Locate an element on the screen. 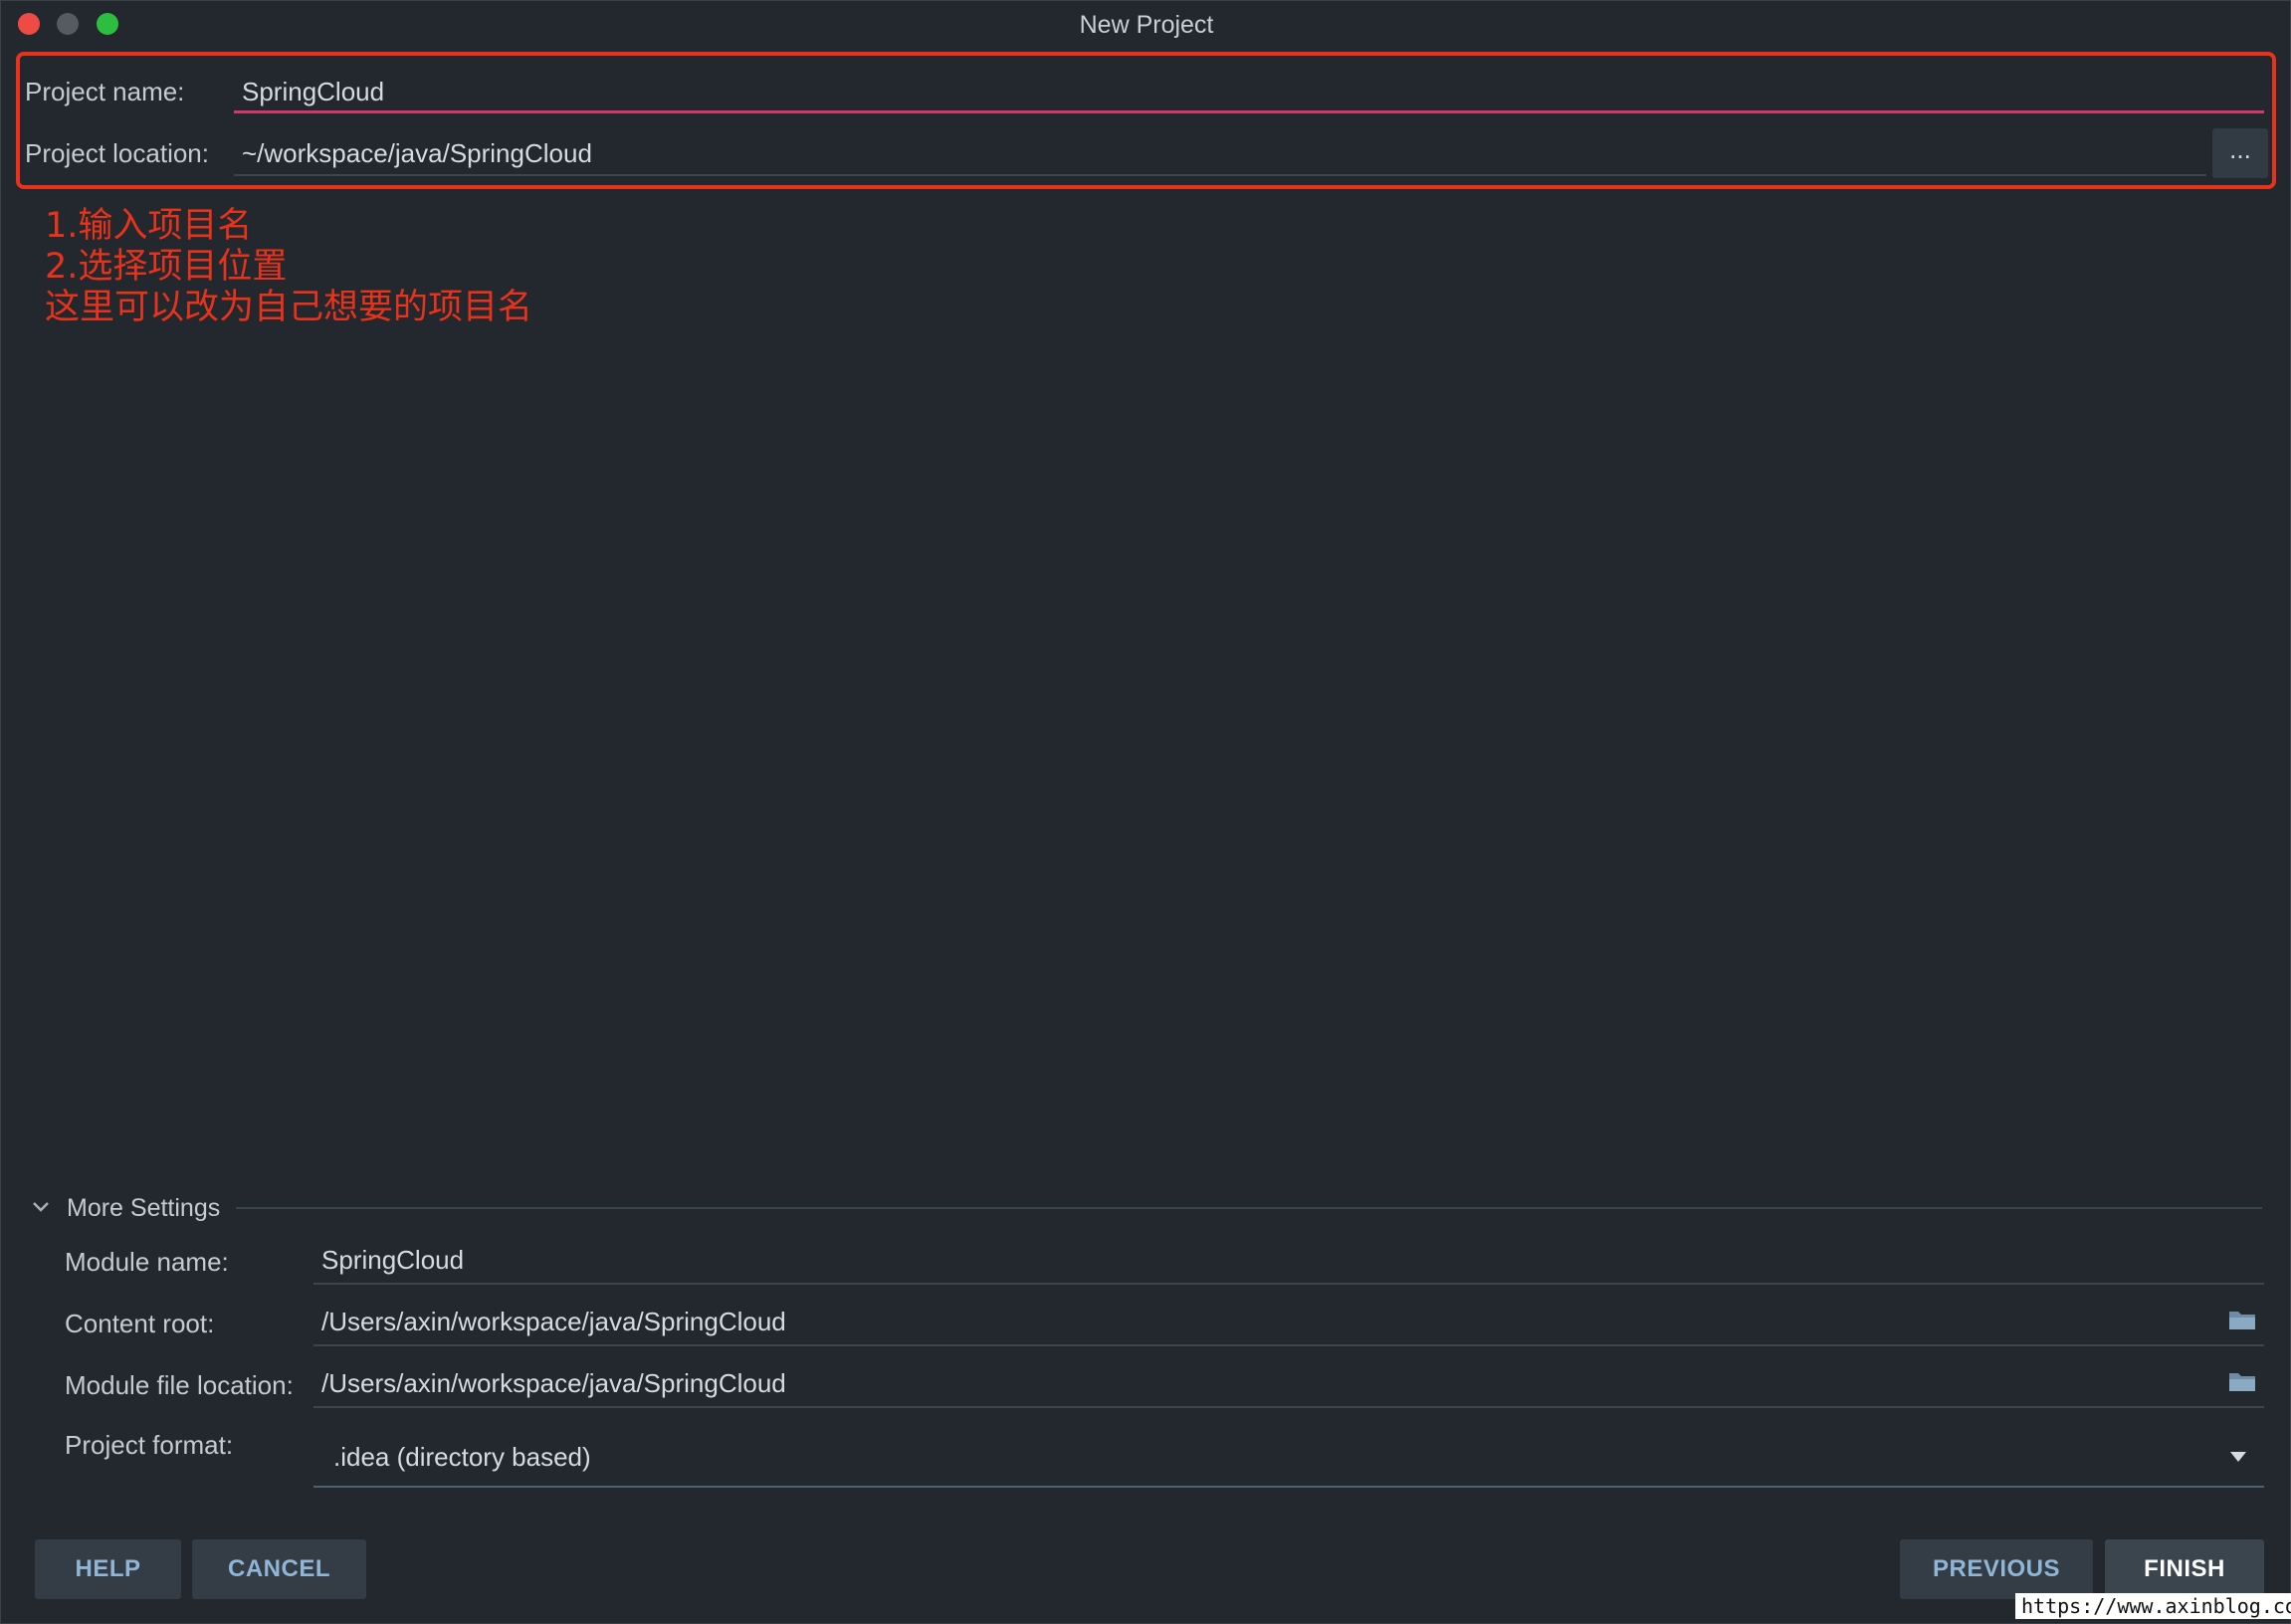 The image size is (2291, 1624). finish-button: FINISH is located at coordinates (2184, 1569).